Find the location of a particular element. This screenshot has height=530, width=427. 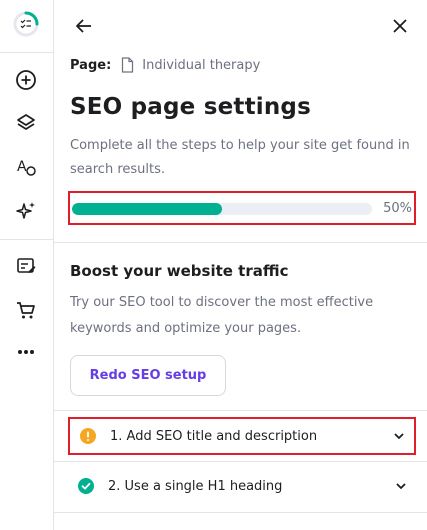

step-label: 1. Add SEO title and description is located at coordinates (214, 436).